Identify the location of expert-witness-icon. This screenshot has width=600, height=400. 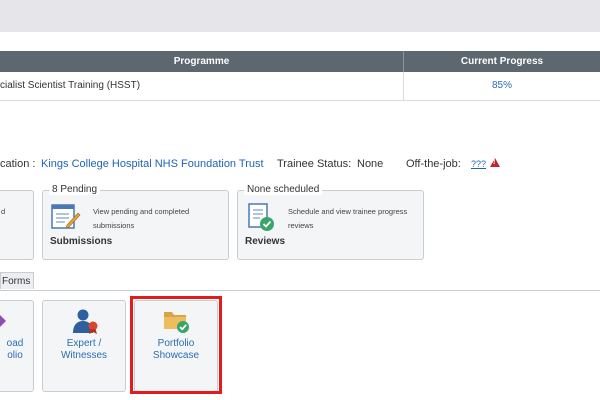
(85, 321).